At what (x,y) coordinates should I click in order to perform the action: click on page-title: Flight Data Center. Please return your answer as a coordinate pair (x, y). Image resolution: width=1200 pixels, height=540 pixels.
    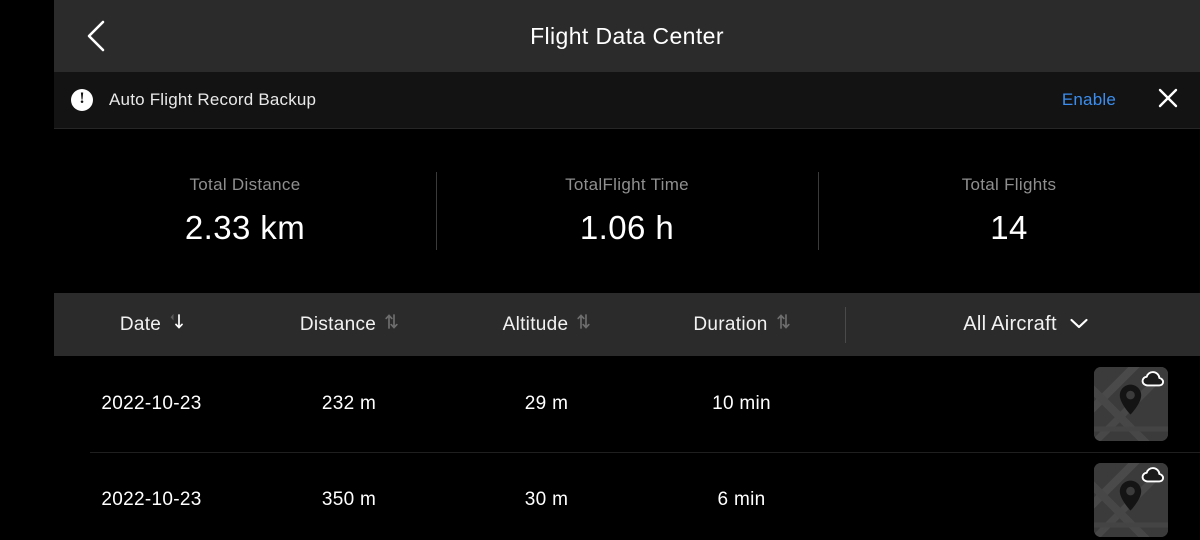
    Looking at the image, I should click on (627, 35).